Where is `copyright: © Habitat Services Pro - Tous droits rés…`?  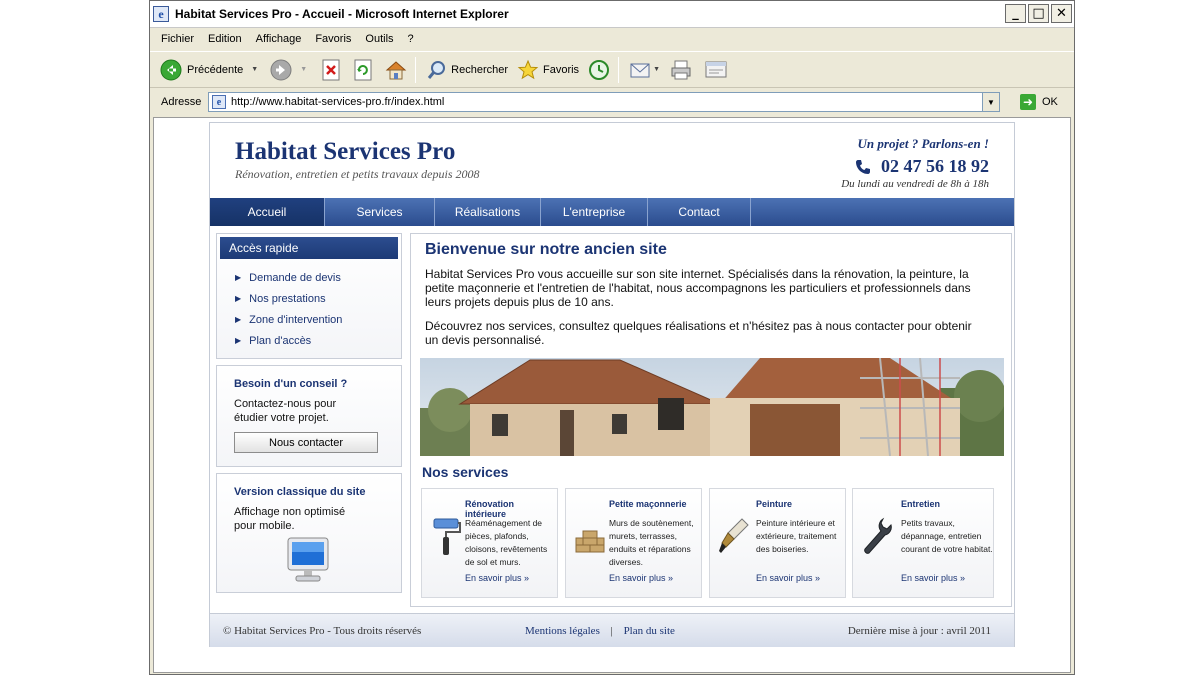
copyright: © Habitat Services Pro - Tous droits rés… is located at coordinates (322, 631).